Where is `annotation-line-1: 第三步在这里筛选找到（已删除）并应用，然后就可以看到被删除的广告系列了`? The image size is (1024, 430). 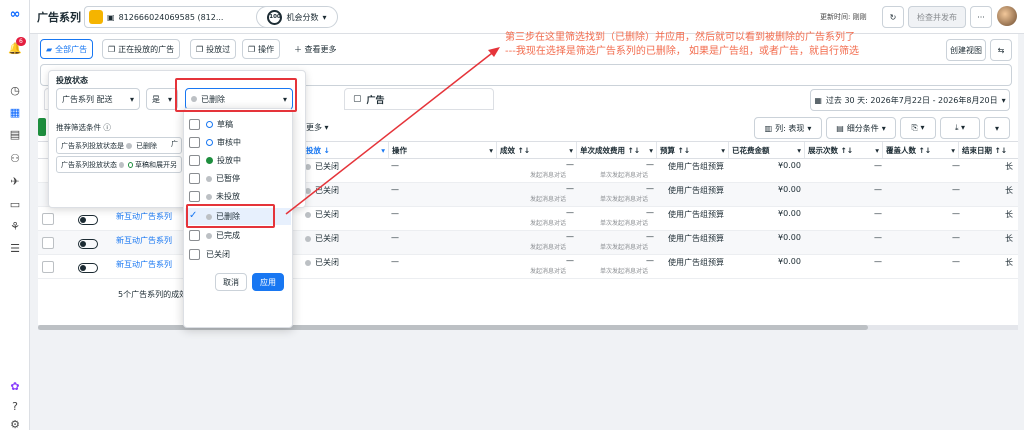
annotation-line-1: 第三步在这里筛选找到（已删除）并应用，然后就可以看到被删除的广告系列了 is located at coordinates (680, 37).